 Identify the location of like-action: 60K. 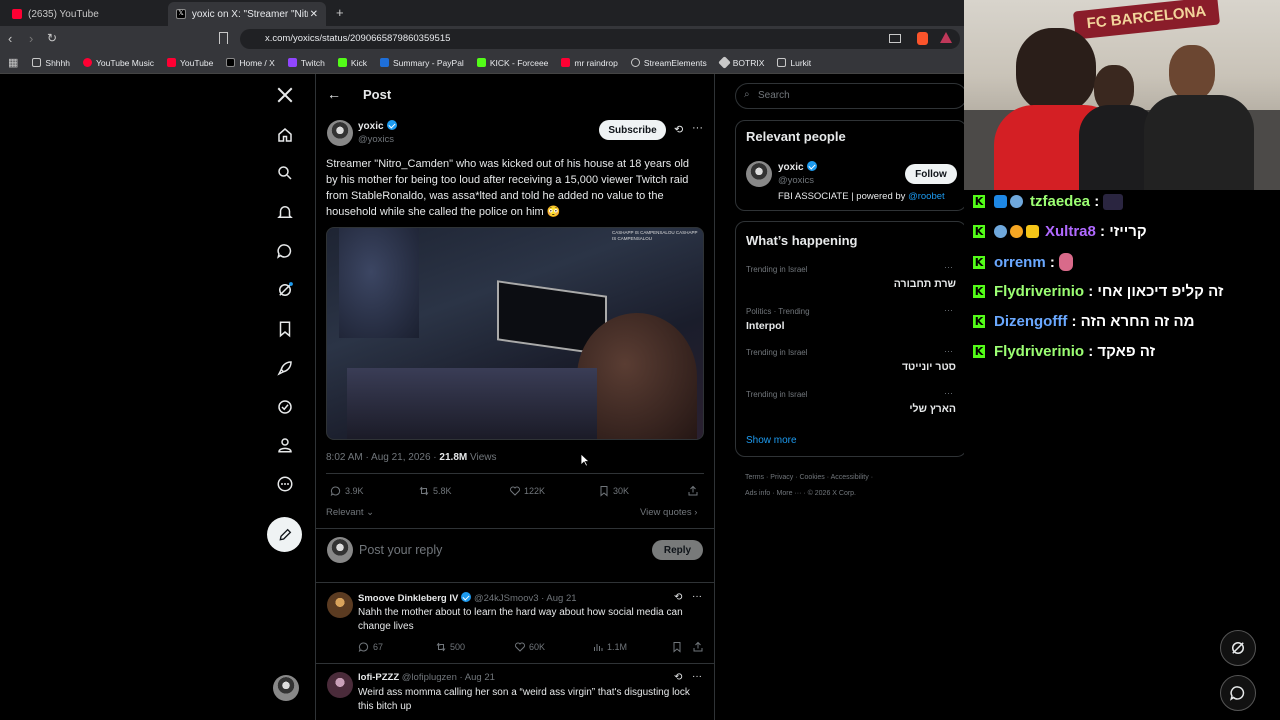
(529, 647).